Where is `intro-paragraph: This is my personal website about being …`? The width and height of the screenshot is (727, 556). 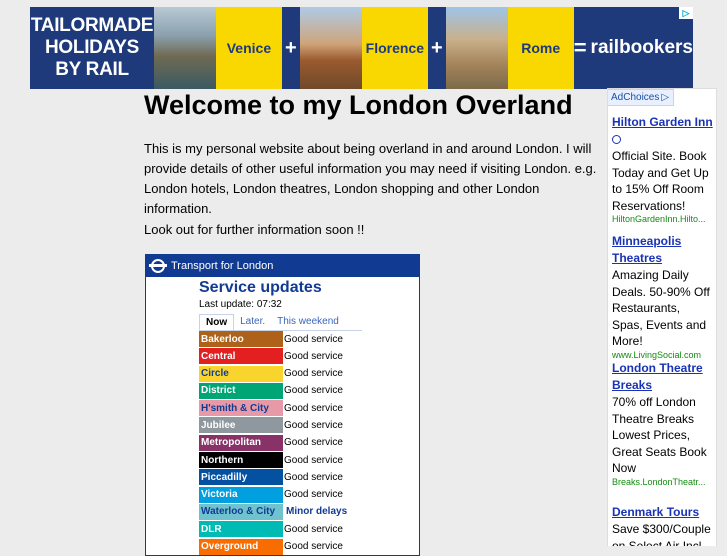 intro-paragraph: This is my personal website about being … is located at coordinates (370, 178).